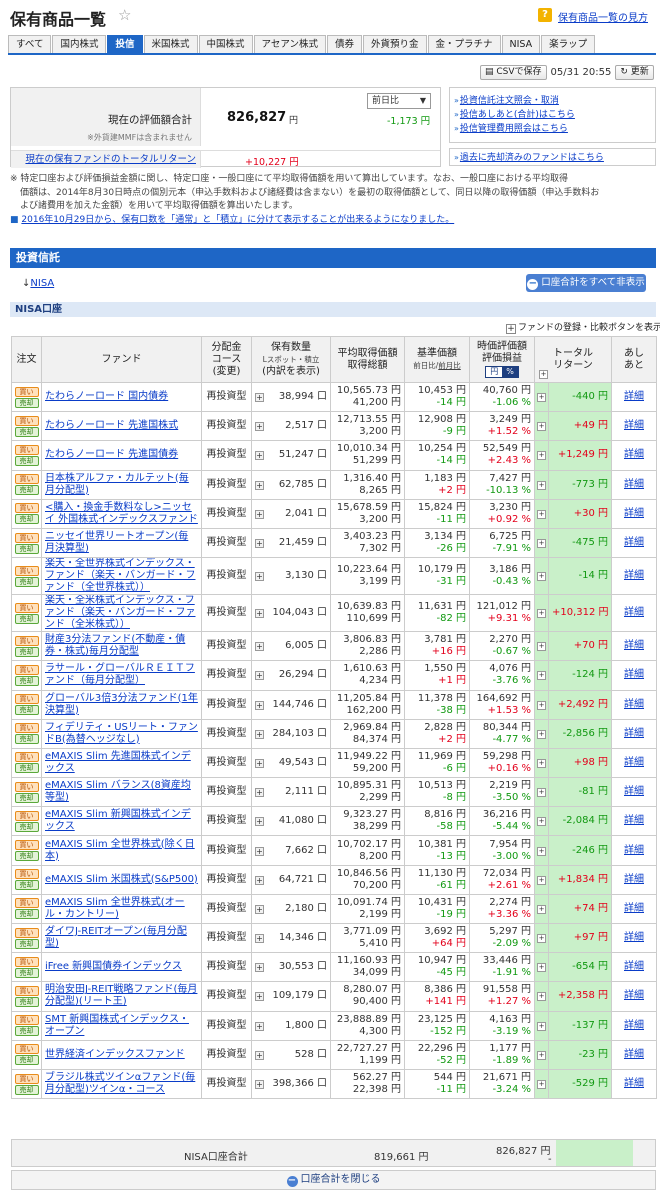  What do you see at coordinates (170, 44) in the screenshot?
I see `tab-us-stocks: 米国株式` at bounding box center [170, 44].